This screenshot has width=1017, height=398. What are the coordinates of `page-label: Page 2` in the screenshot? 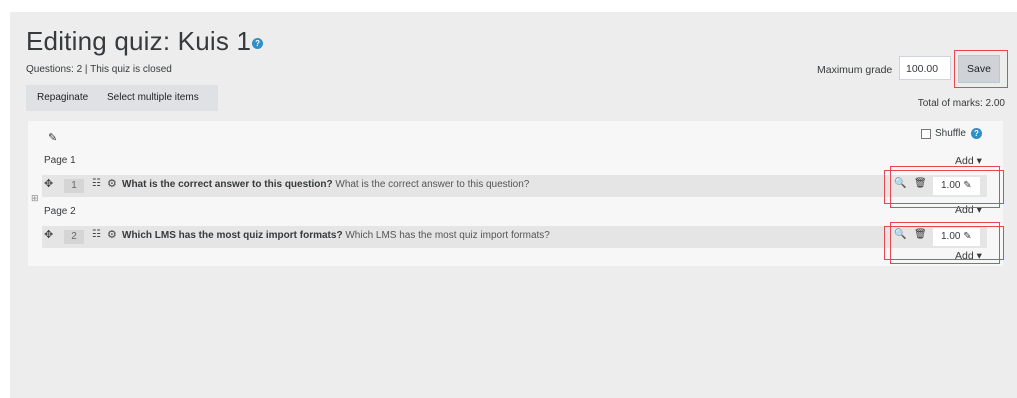 It's located at (60, 211).